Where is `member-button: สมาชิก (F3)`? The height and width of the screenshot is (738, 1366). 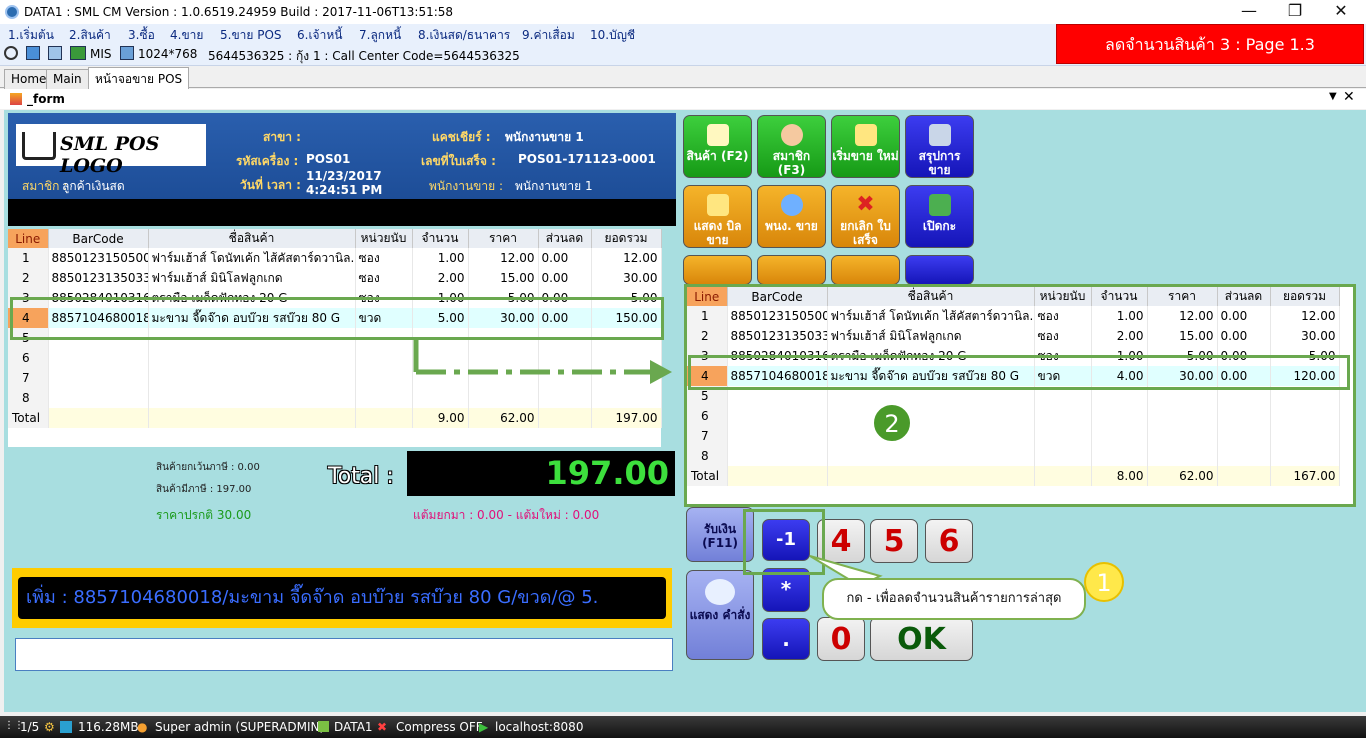 member-button: สมาชิก (F3) is located at coordinates (791, 146).